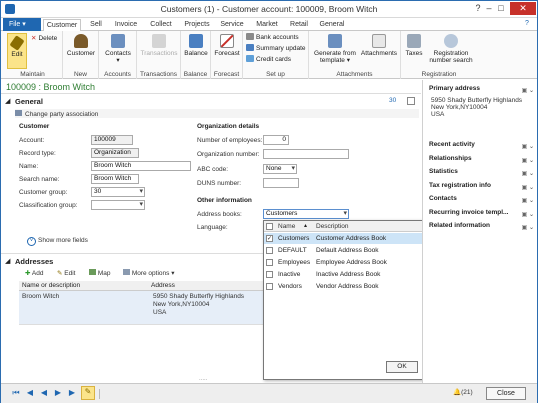  Describe the element at coordinates (481, 213) in the screenshot. I see `factbox-item: Recurring invoice templ... ▣ ⌄` at that location.